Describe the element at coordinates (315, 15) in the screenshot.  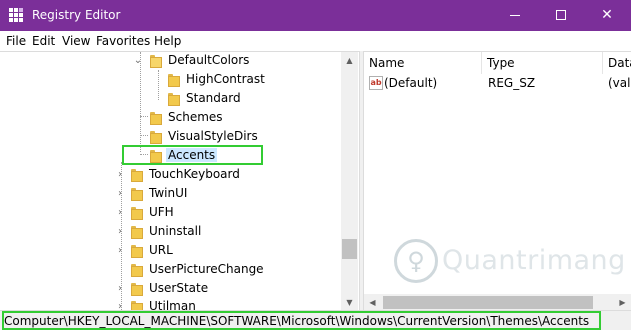
I see `title-bar: Registry Editor ✕` at that location.